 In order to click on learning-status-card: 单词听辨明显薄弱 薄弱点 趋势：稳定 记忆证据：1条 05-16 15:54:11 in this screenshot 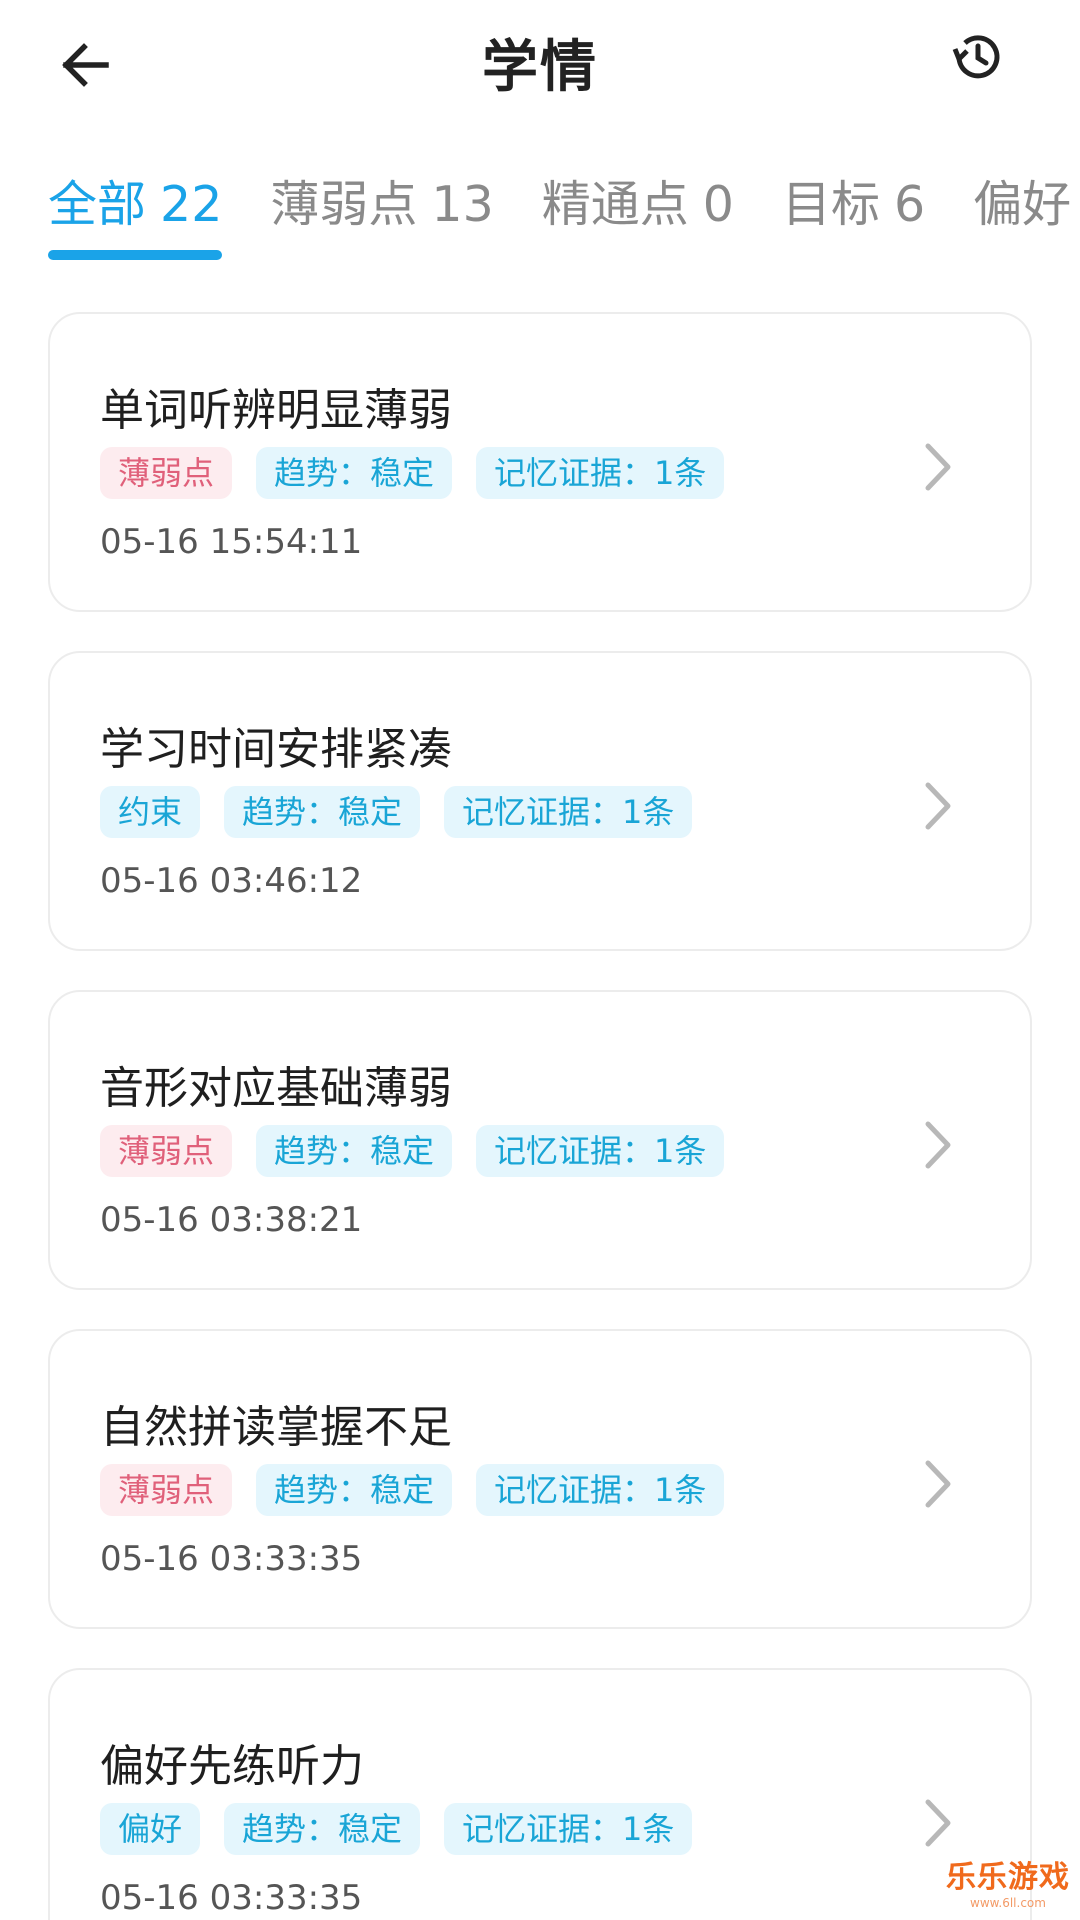, I will do `click(540, 462)`.